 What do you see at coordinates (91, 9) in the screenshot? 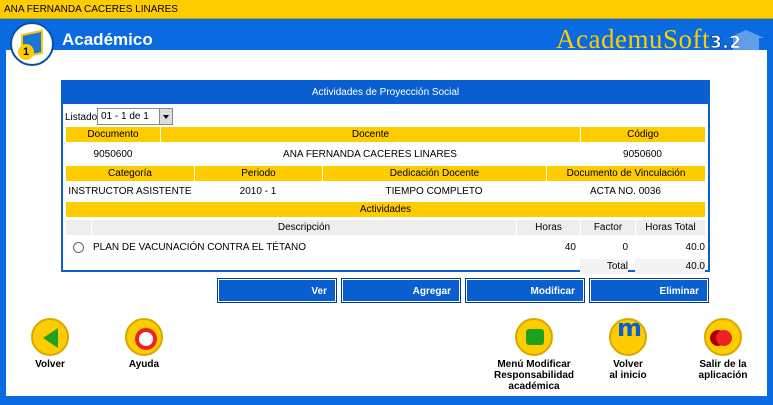
I see `user-name: ANA FERNANDA CACERES LINARES` at bounding box center [91, 9].